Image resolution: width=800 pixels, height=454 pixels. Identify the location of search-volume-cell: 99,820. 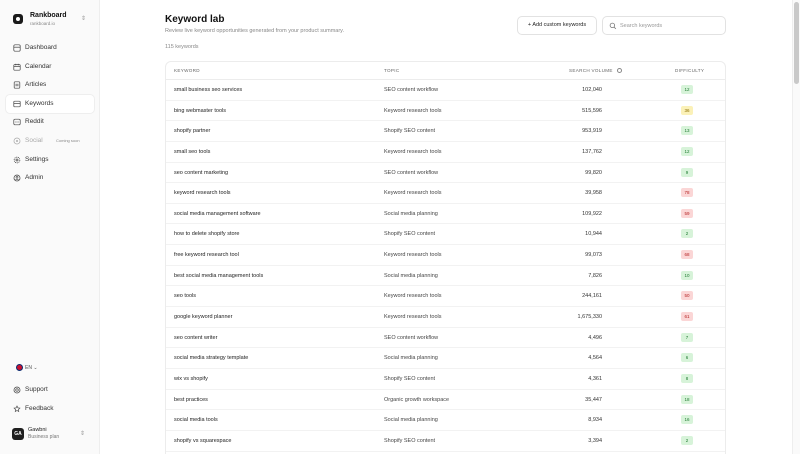
(593, 172).